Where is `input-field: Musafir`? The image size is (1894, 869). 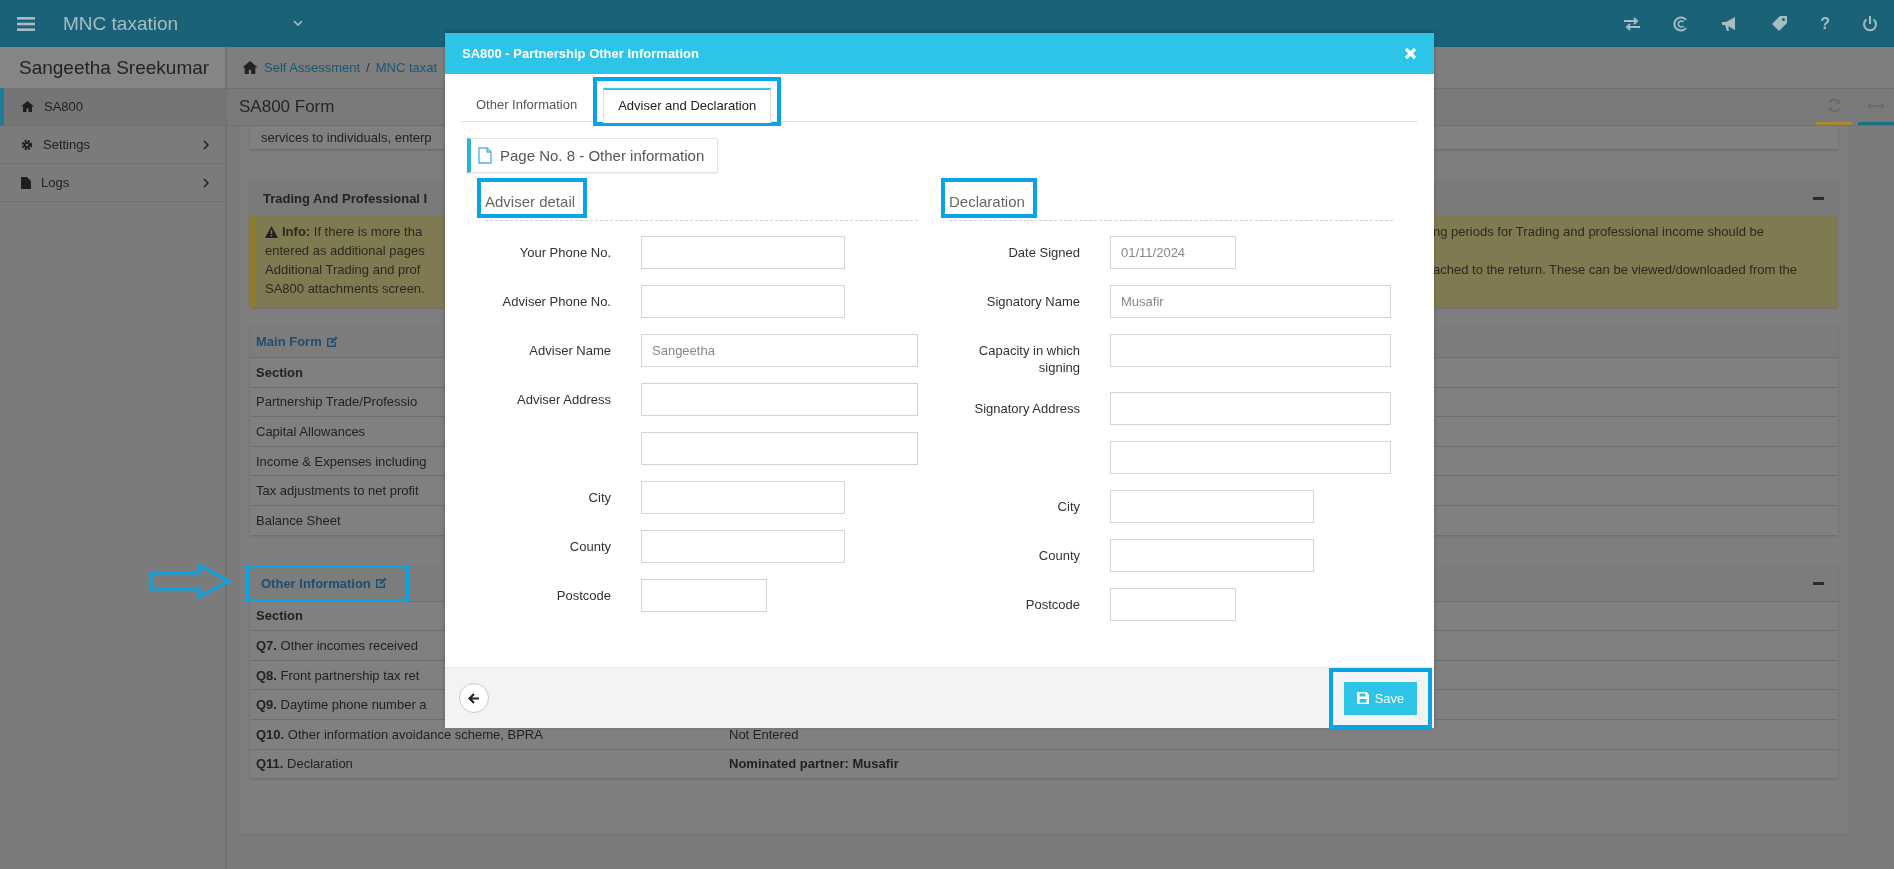 input-field: Musafir is located at coordinates (1250, 301).